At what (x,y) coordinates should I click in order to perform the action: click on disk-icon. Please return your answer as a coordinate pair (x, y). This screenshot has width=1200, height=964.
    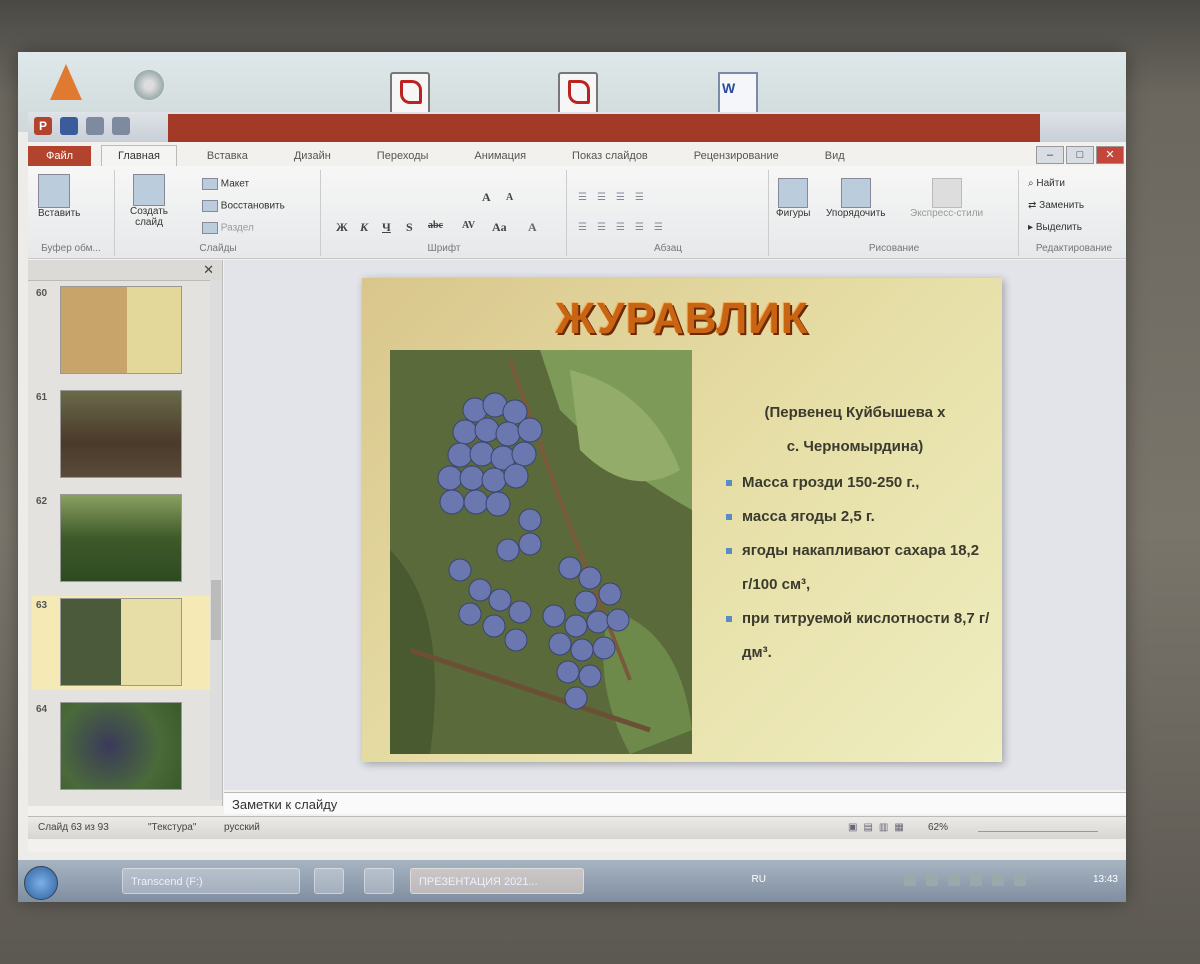
    Looking at the image, I should click on (149, 85).